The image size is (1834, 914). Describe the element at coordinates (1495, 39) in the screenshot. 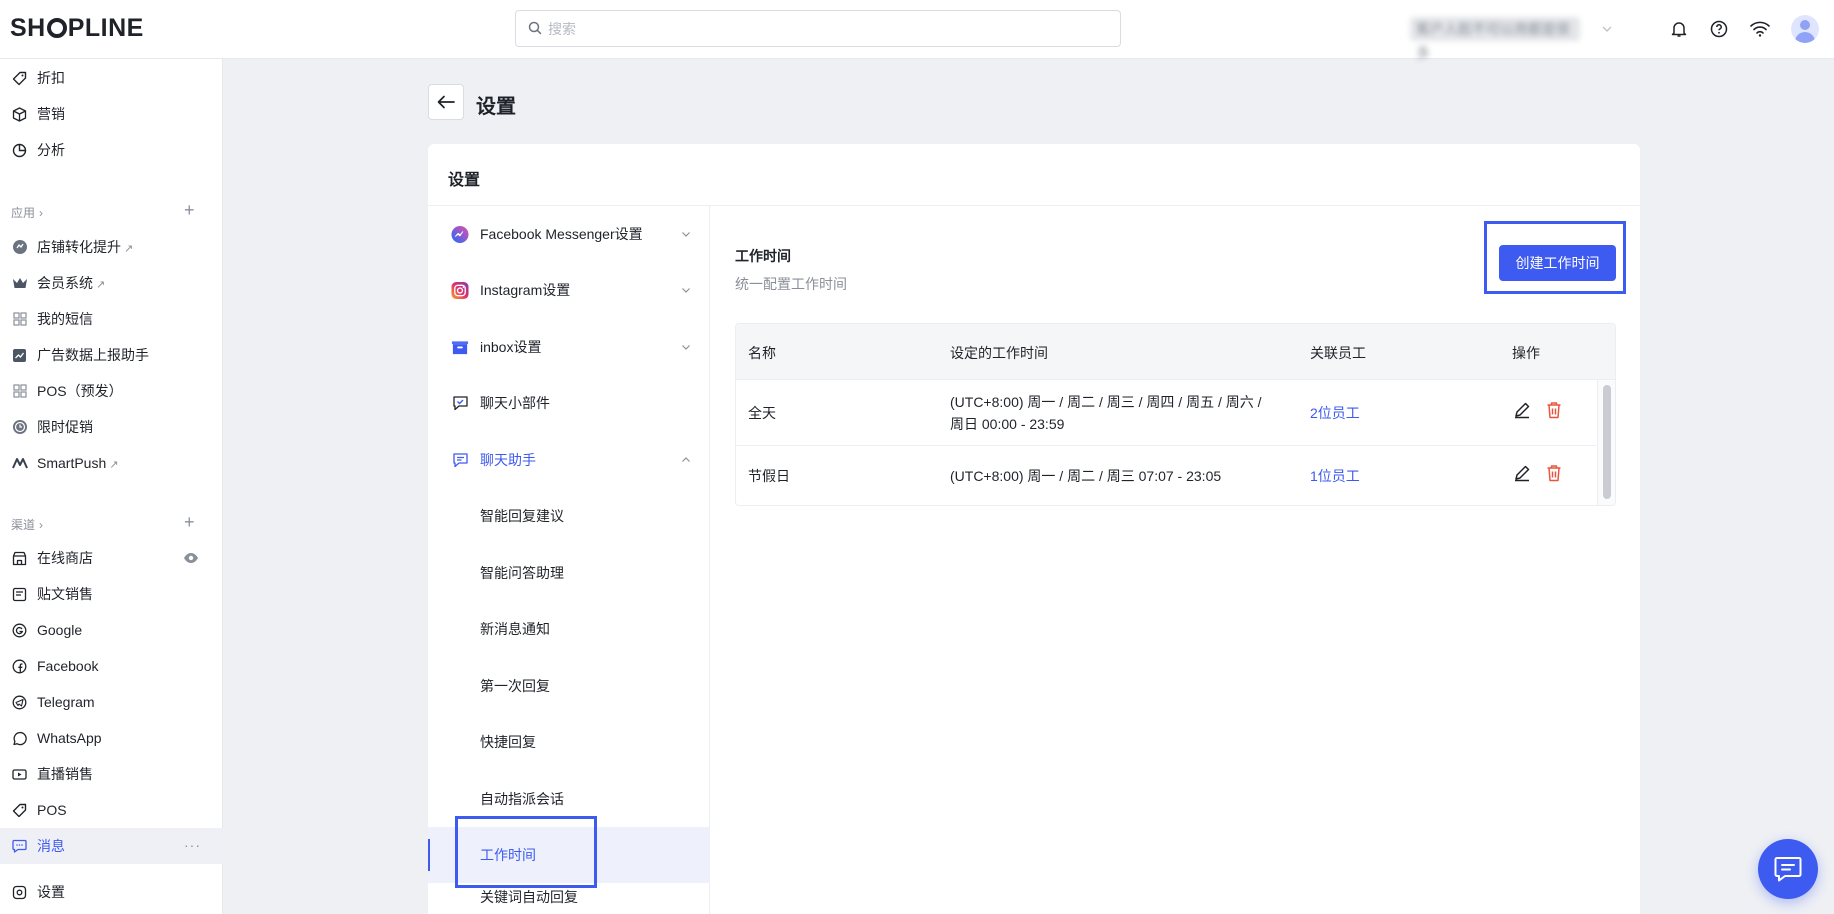

I see `store-switcher: 客户人脸不可以用都是很多` at that location.